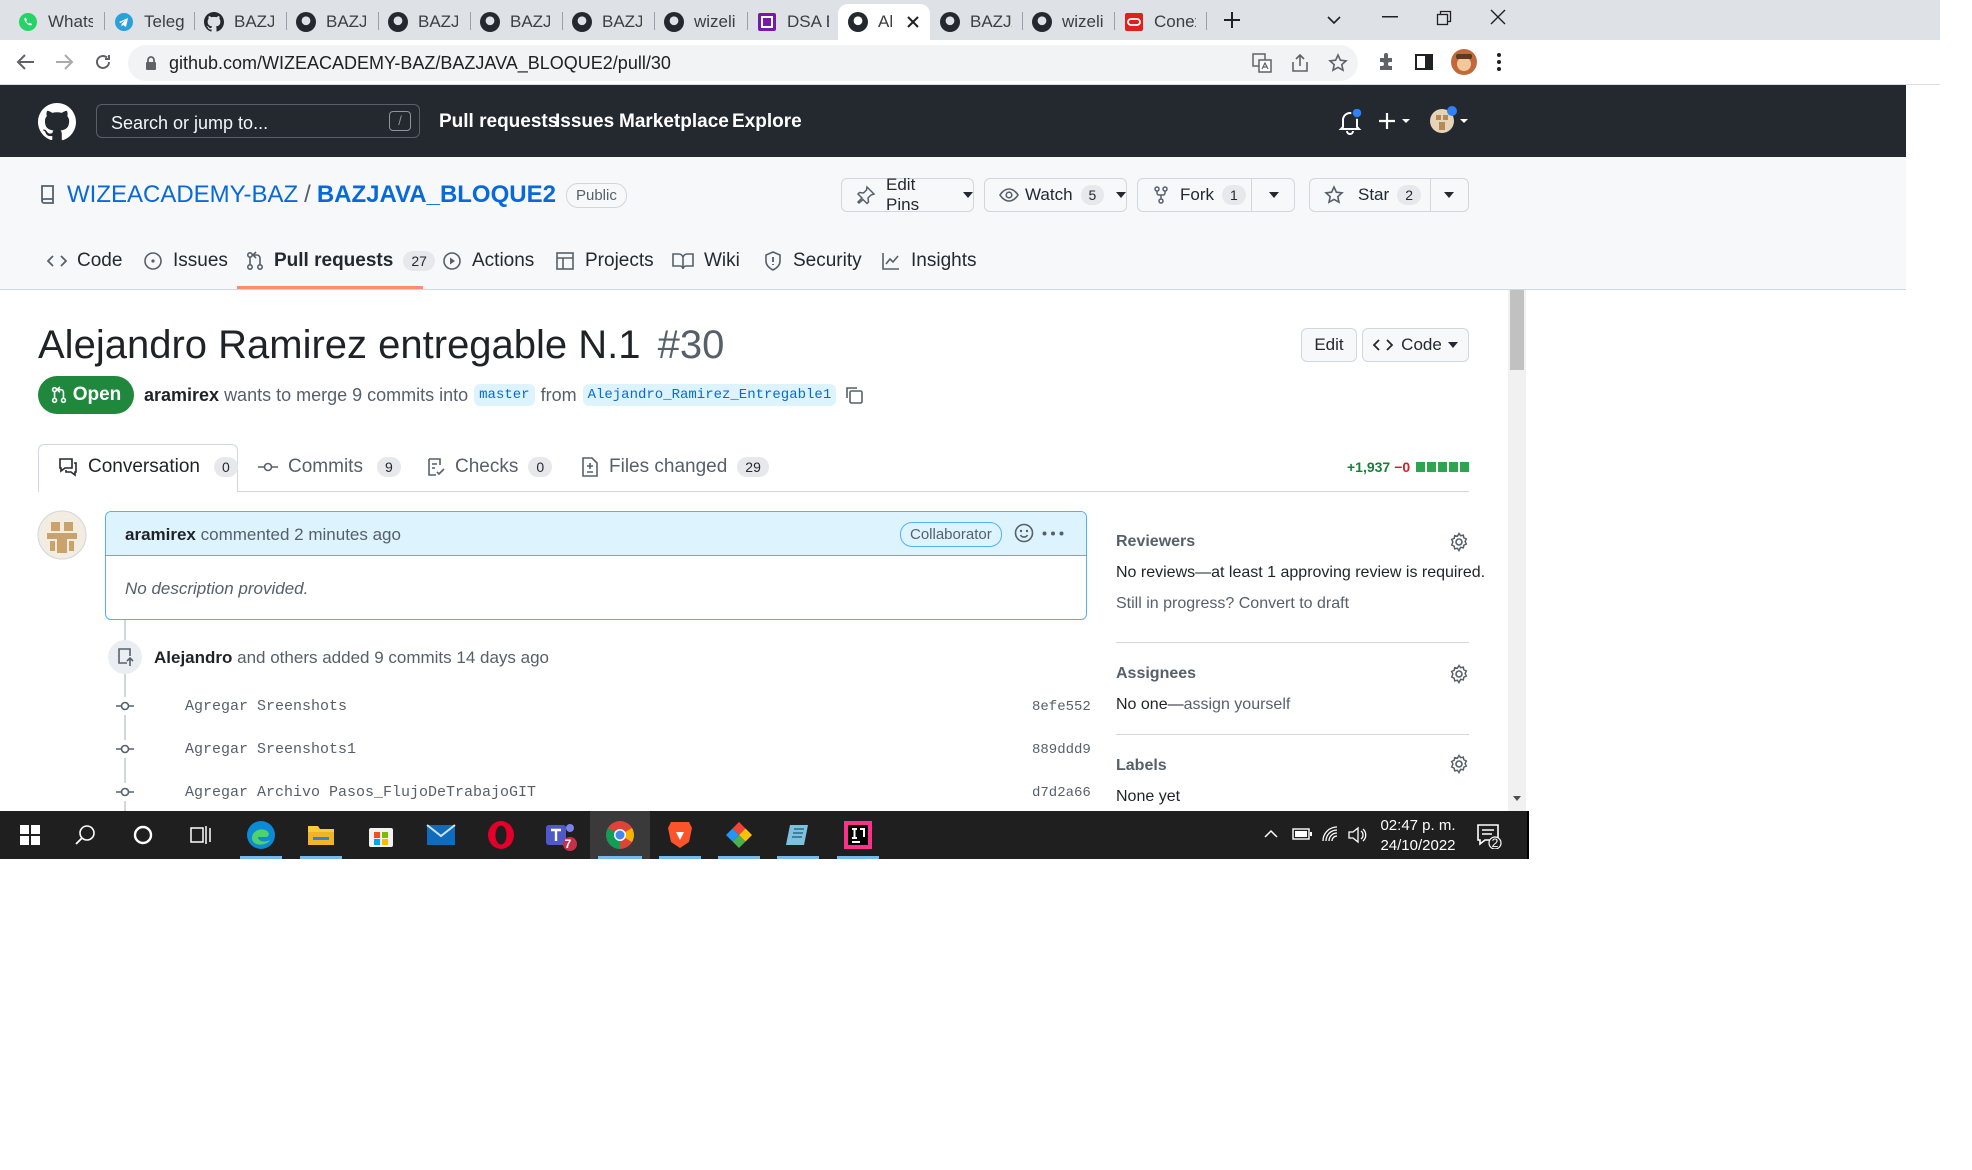  What do you see at coordinates (1459, 542) in the screenshot?
I see `reviewers-gear-icon` at bounding box center [1459, 542].